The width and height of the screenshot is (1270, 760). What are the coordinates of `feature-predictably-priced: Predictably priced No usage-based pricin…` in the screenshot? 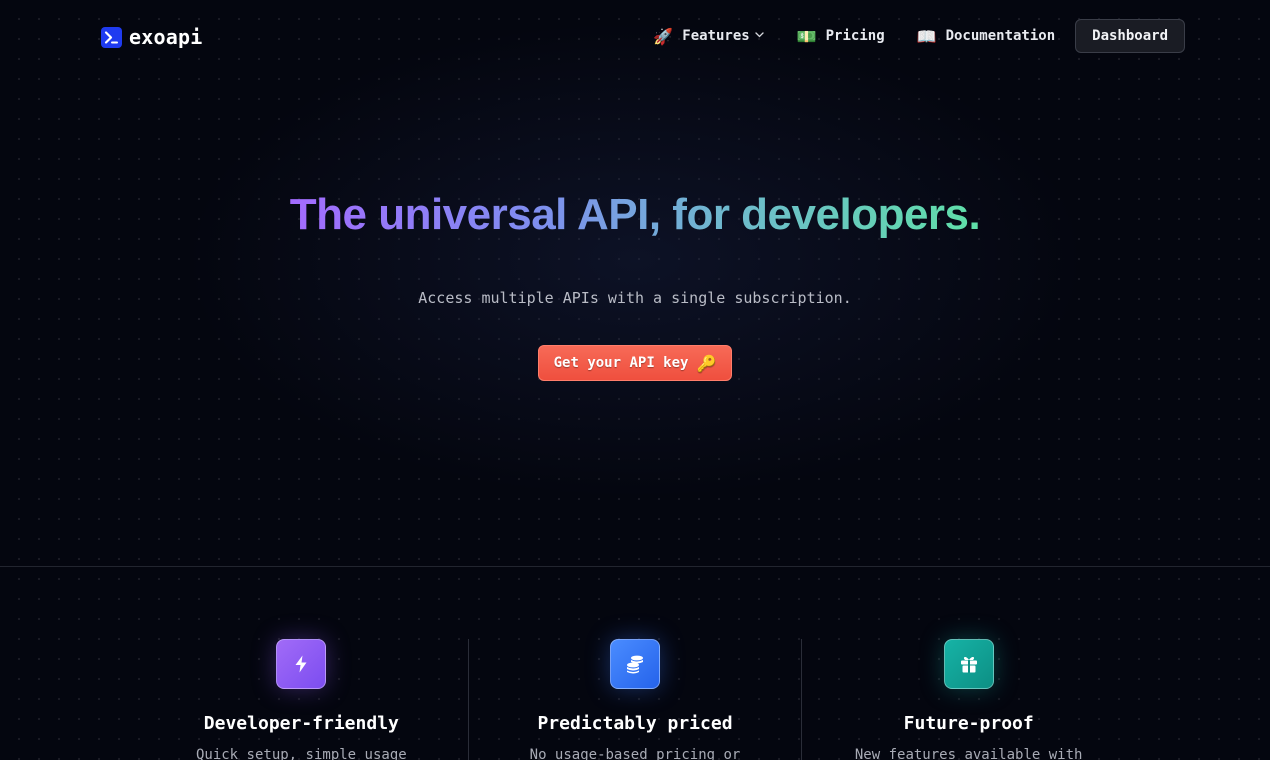 It's located at (634, 699).